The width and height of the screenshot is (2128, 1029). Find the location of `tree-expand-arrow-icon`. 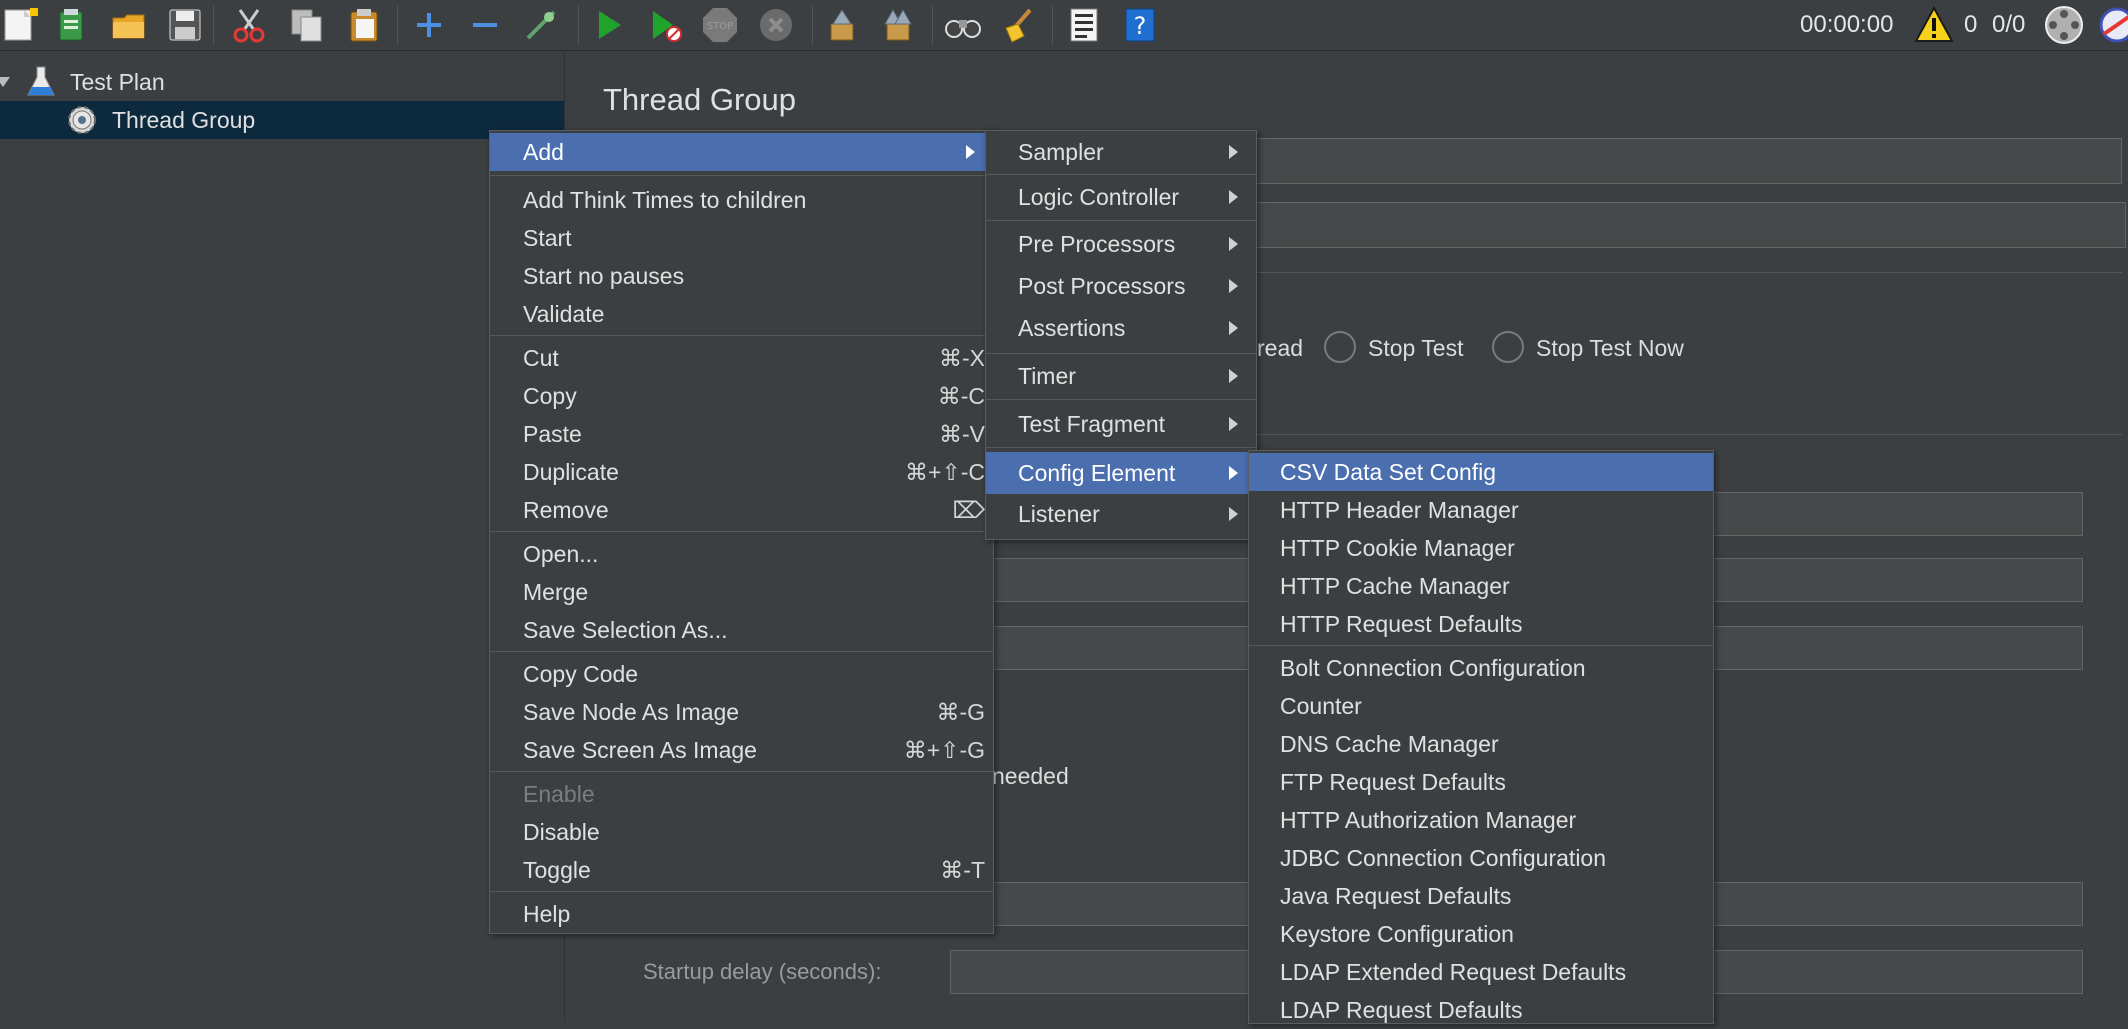

tree-expand-arrow-icon is located at coordinates (5, 82).